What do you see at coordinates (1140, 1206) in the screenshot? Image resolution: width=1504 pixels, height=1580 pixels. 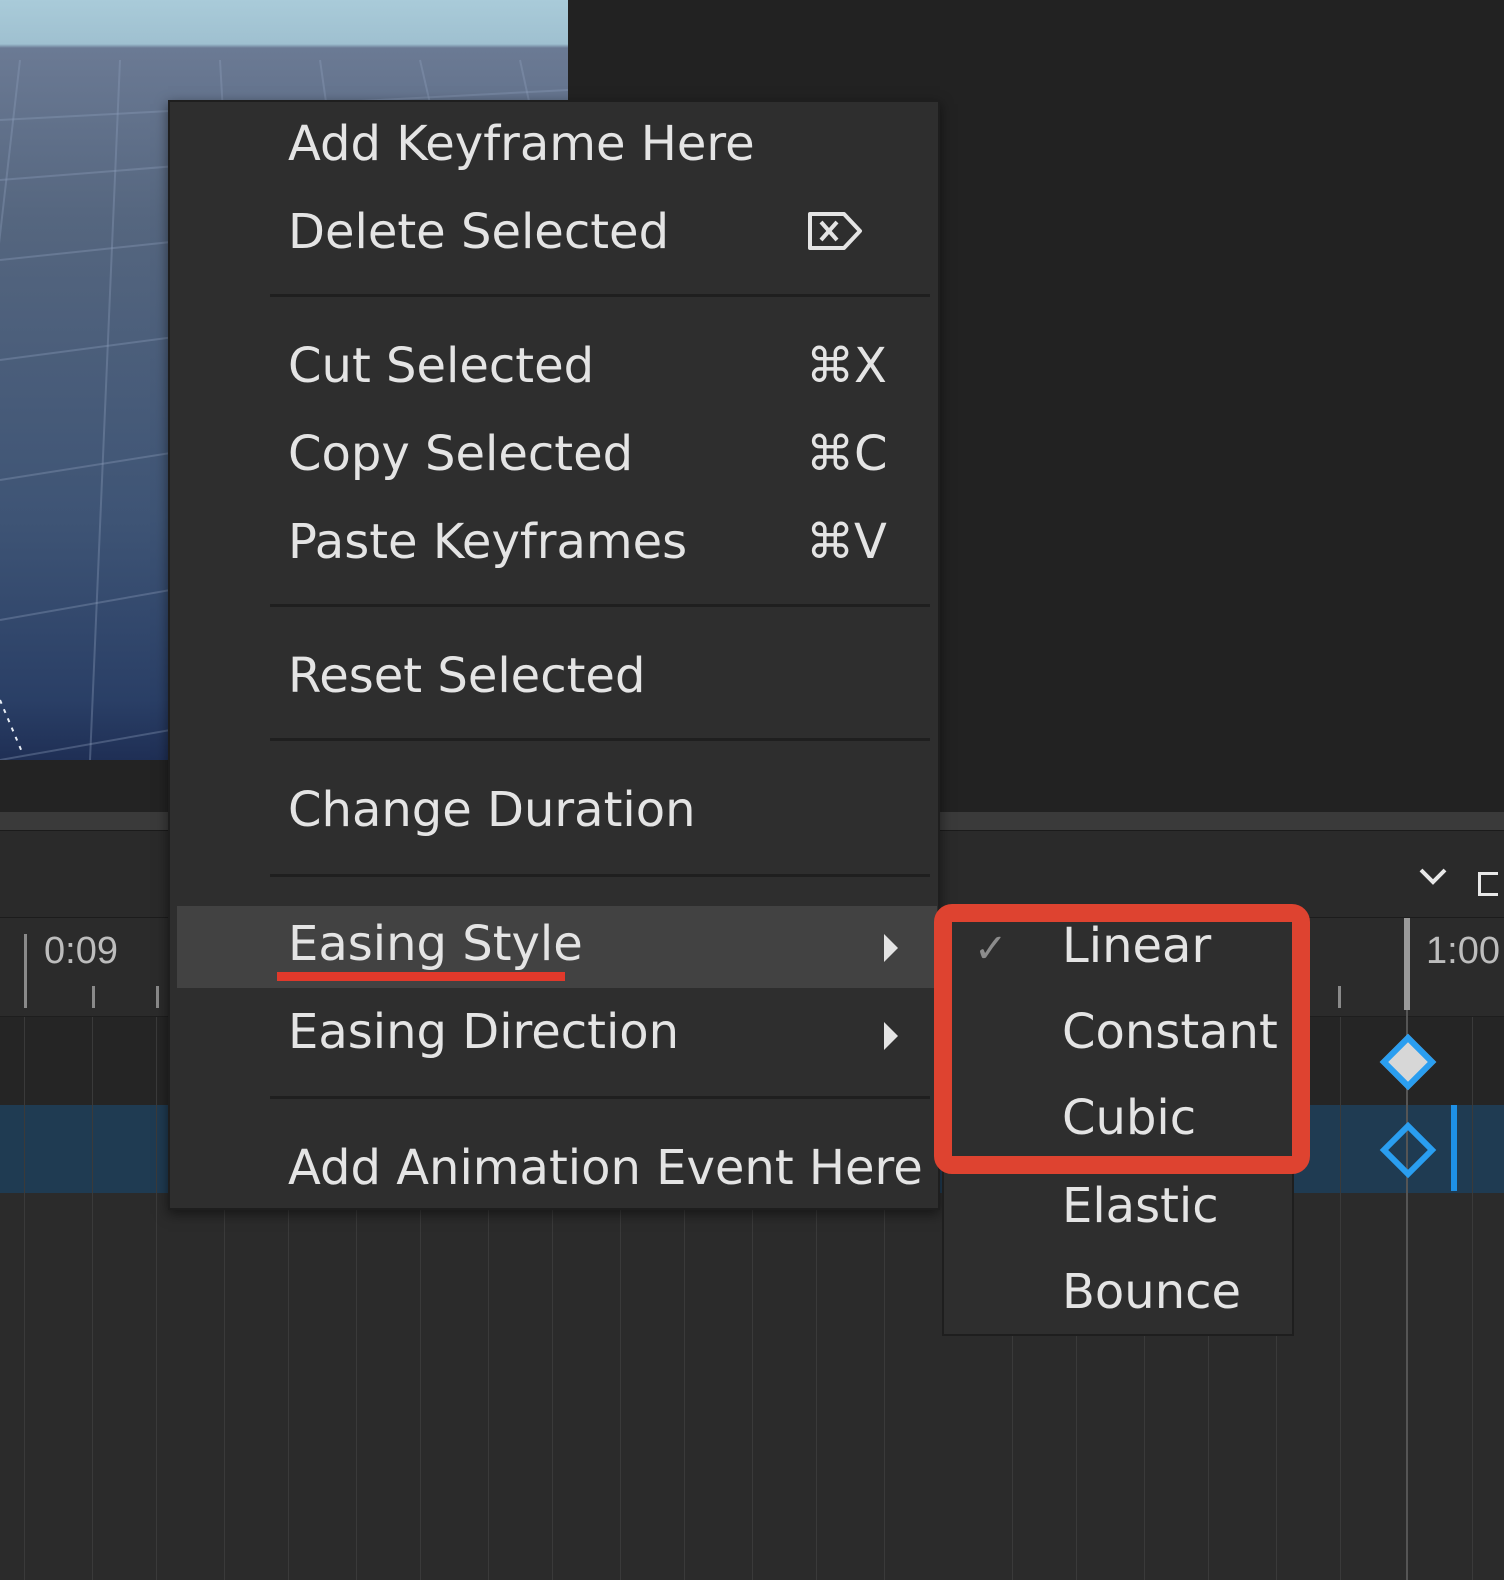 I see `submenu-item-label: Elastic` at bounding box center [1140, 1206].